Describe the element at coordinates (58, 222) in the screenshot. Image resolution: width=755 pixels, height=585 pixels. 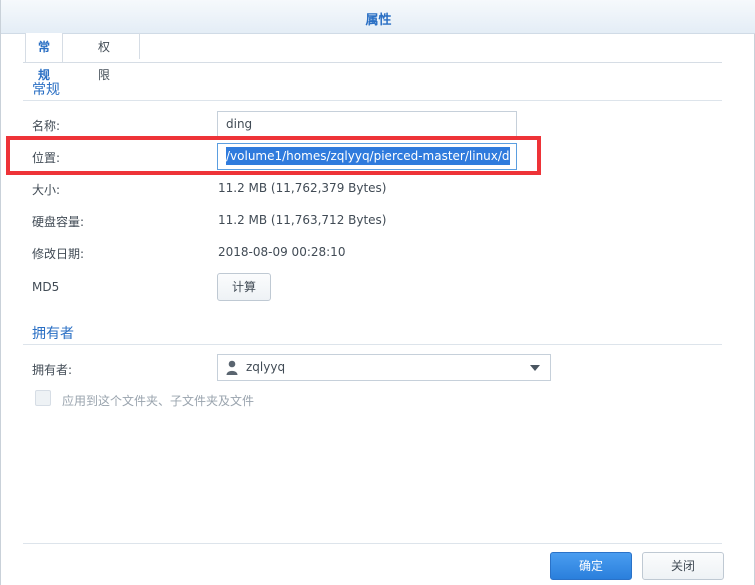
I see `disk-usage-label: 硬盘容量:` at that location.